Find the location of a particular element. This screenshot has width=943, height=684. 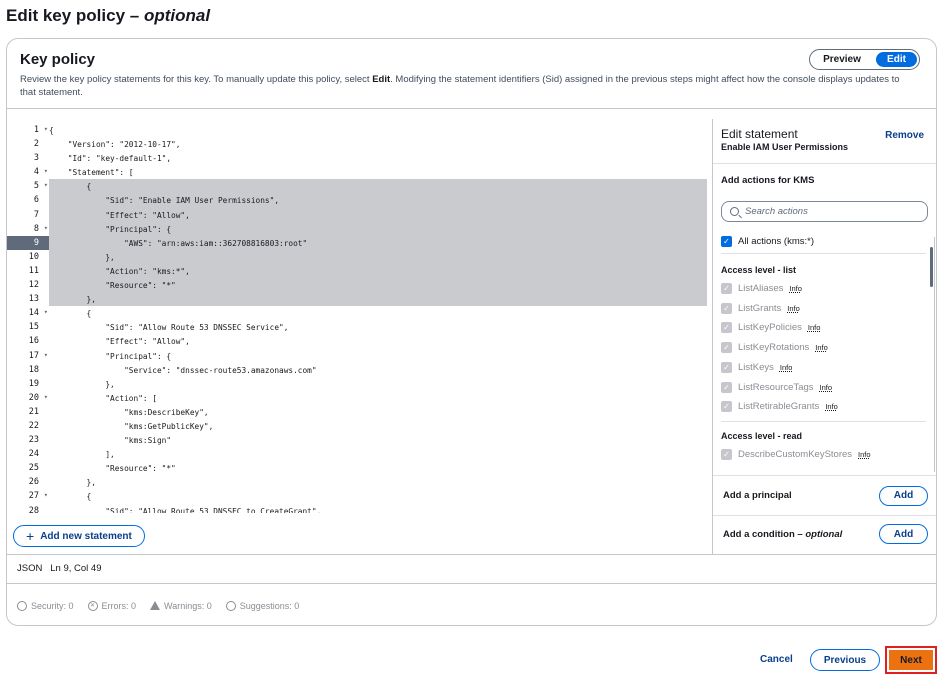

search-icon is located at coordinates (734, 211).